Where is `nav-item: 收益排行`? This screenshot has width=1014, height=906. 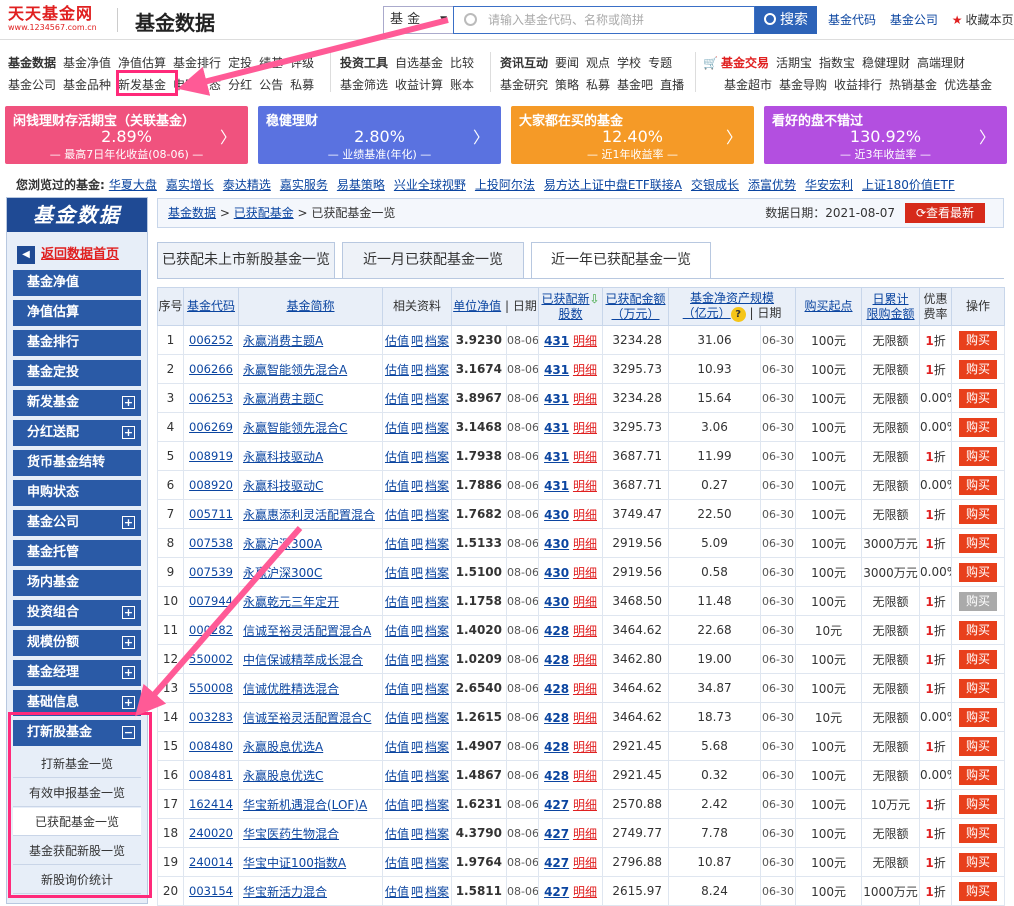
nav-item: 收益排行 is located at coordinates (858, 85).